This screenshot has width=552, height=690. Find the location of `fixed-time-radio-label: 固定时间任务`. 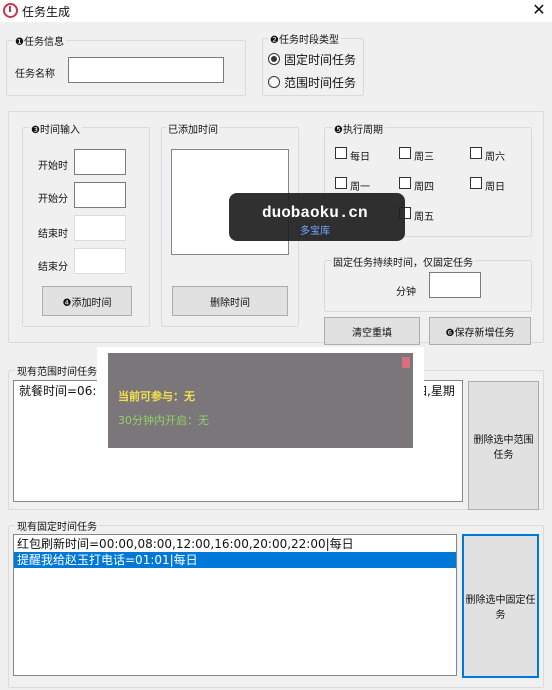

fixed-time-radio-label: 固定时间任务 is located at coordinates (320, 60).